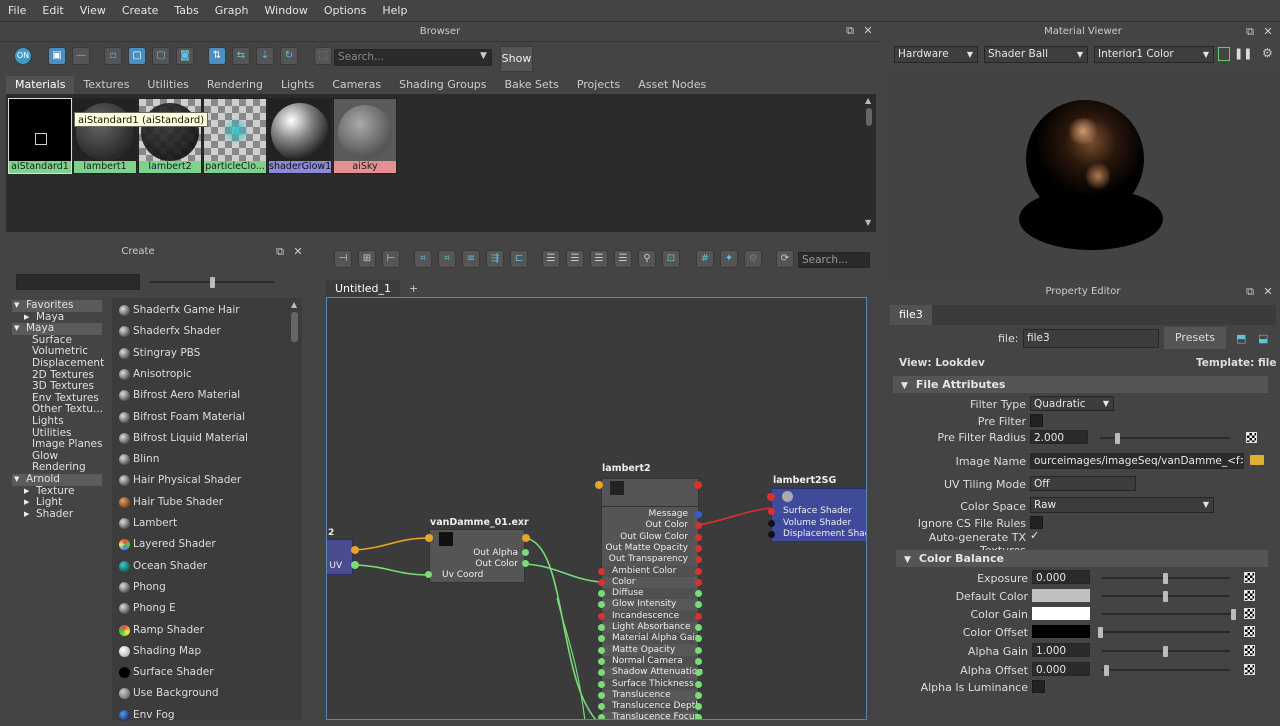  Describe the element at coordinates (201, 395) in the screenshot. I see `create-node-item: Bifrost Aero Material` at that location.